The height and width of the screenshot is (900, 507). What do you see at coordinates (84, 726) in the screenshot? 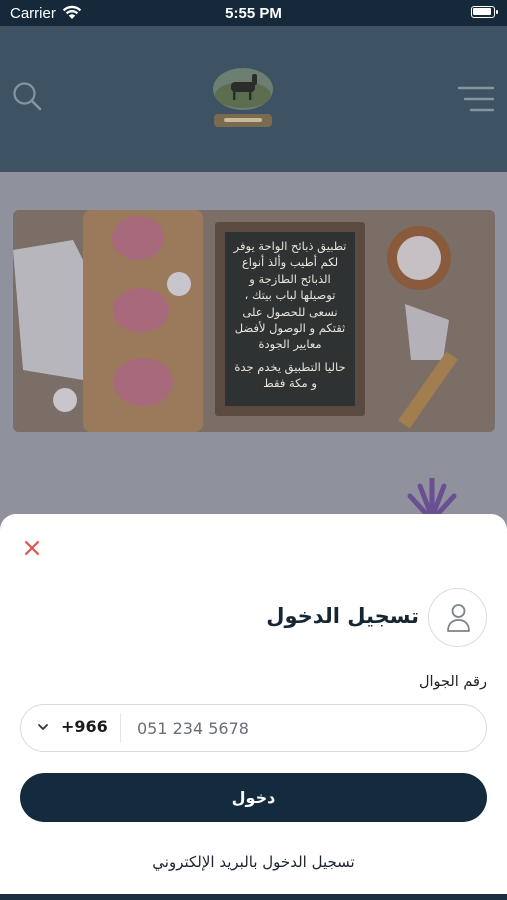
I see `country-code-value: +966` at bounding box center [84, 726].